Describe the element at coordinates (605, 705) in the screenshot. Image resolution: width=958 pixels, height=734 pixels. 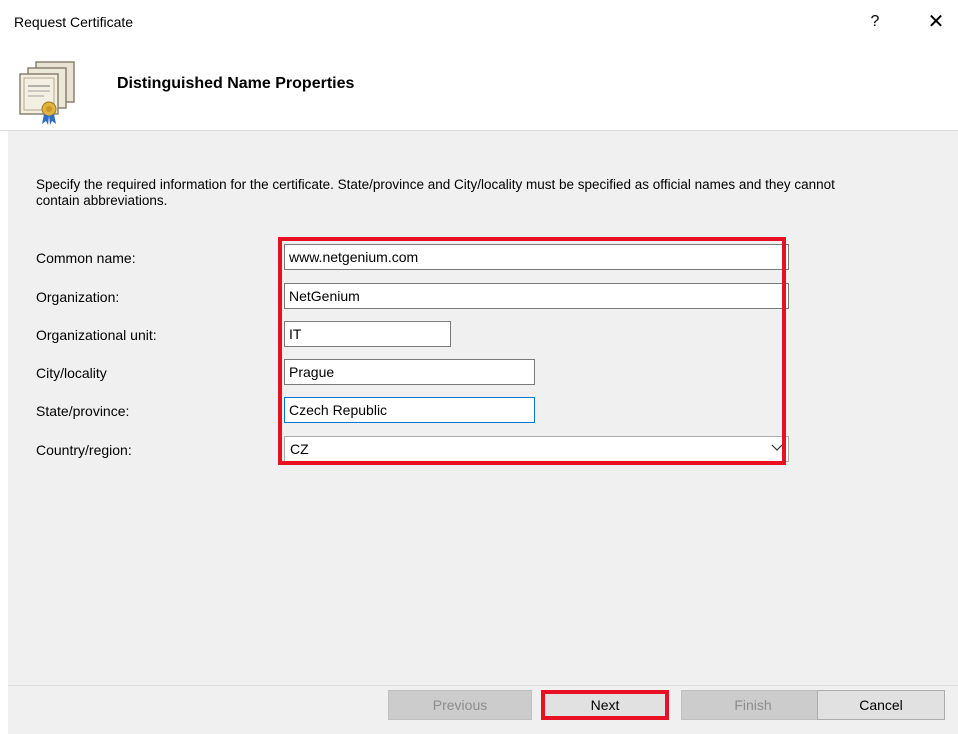
I see `next-button: Next` at that location.